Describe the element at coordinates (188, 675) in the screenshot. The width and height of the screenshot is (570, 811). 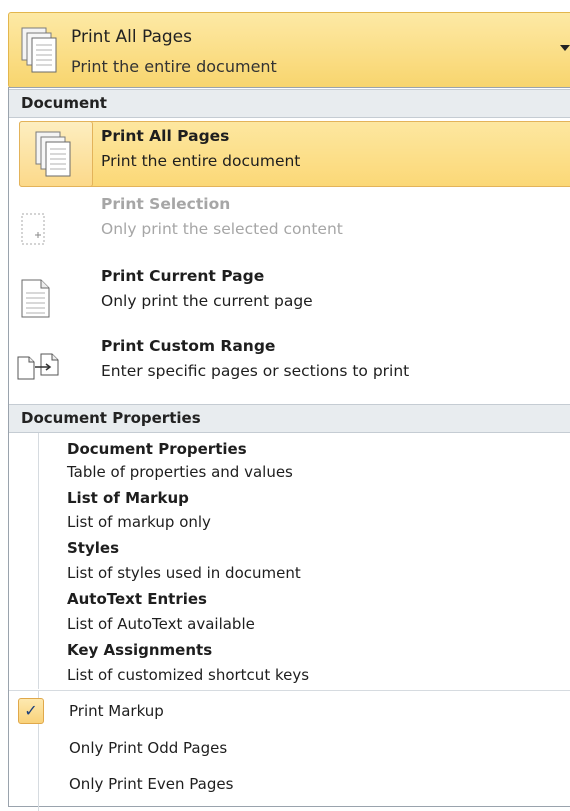
I see `menu-item-description: List of customized shortcut keys` at that location.